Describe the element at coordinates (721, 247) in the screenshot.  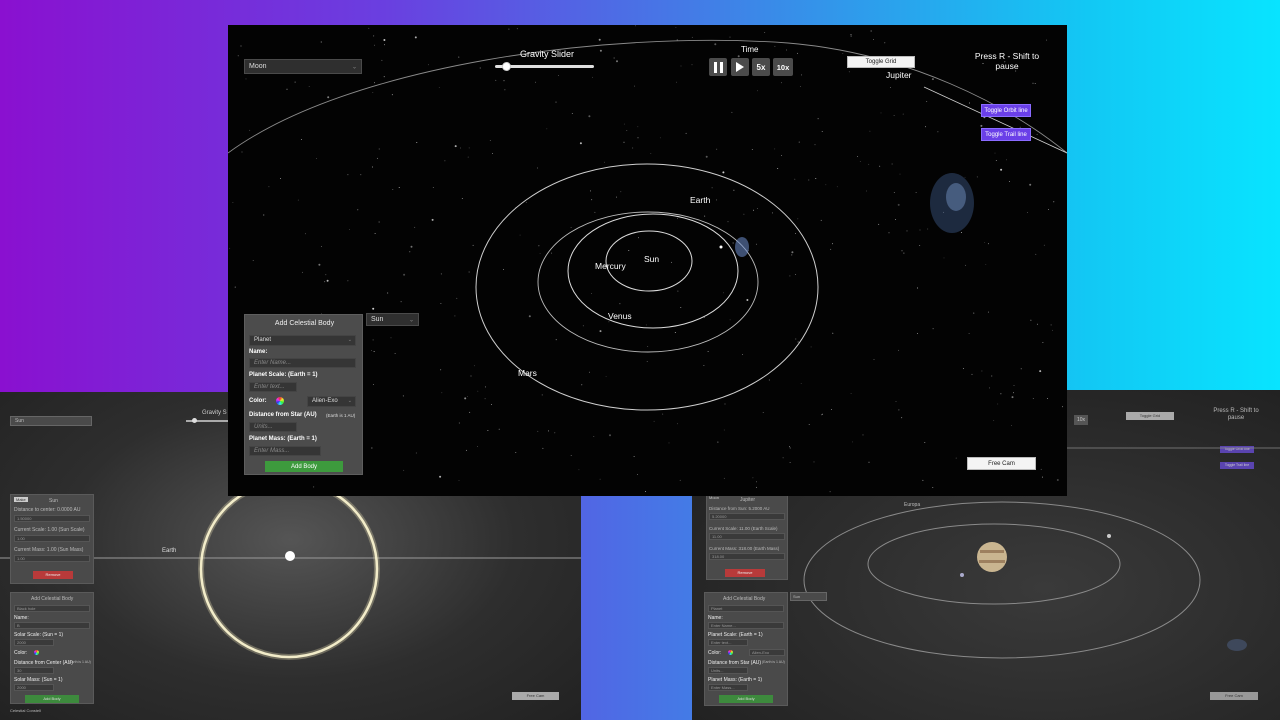
I see `earth-marker` at that location.